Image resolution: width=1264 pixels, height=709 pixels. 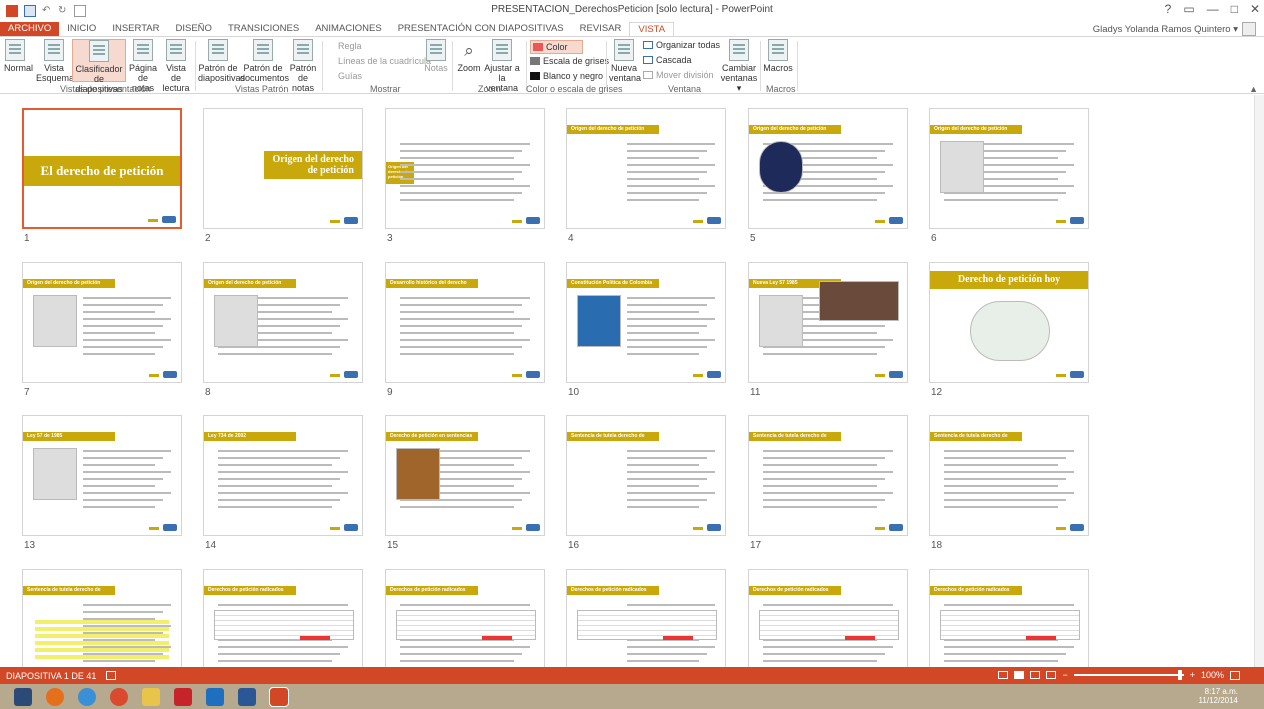 I want to click on zoom-slider, so click(x=1128, y=675).